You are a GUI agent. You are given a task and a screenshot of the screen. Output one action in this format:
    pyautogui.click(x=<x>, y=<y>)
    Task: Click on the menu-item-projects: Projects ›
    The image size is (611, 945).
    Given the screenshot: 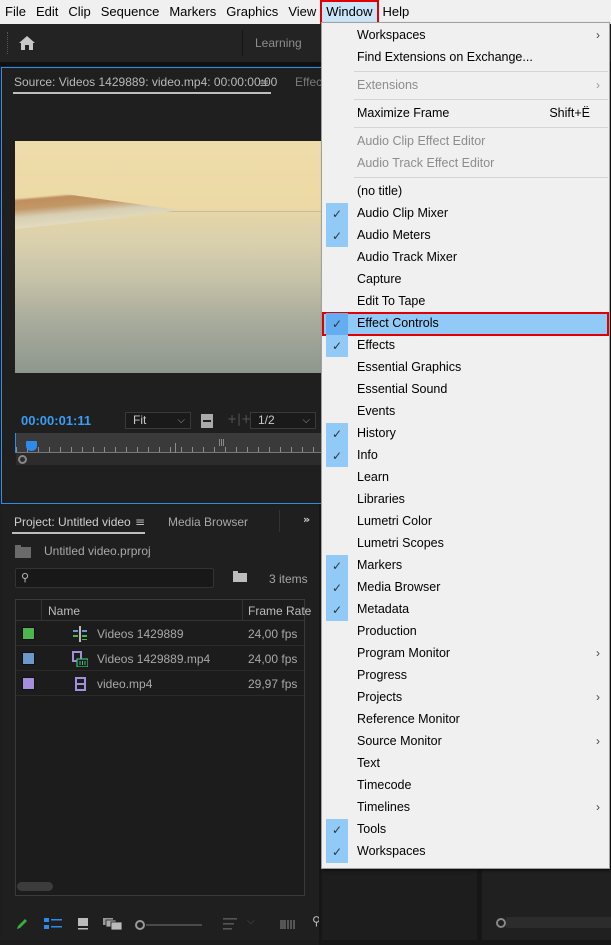 What is the action you would take?
    pyautogui.click(x=465, y=698)
    